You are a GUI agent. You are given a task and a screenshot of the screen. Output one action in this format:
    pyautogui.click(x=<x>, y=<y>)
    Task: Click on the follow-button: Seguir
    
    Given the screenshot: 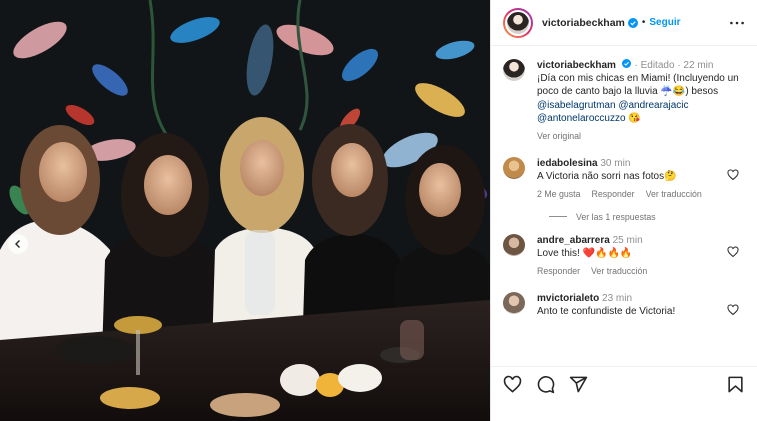 What is the action you would take?
    pyautogui.click(x=664, y=22)
    